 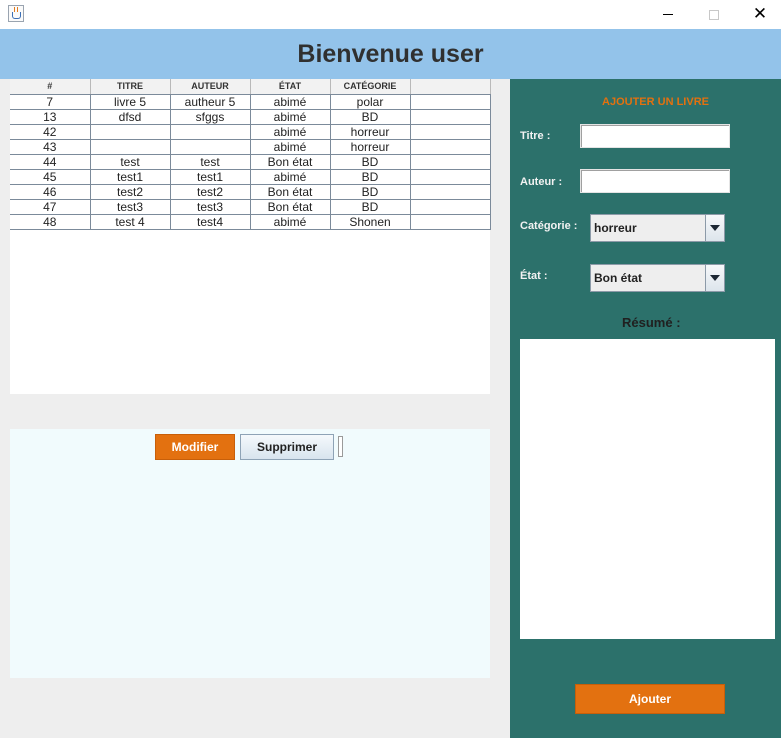 What do you see at coordinates (130, 117) in the screenshot?
I see `table-cell: dfsd` at bounding box center [130, 117].